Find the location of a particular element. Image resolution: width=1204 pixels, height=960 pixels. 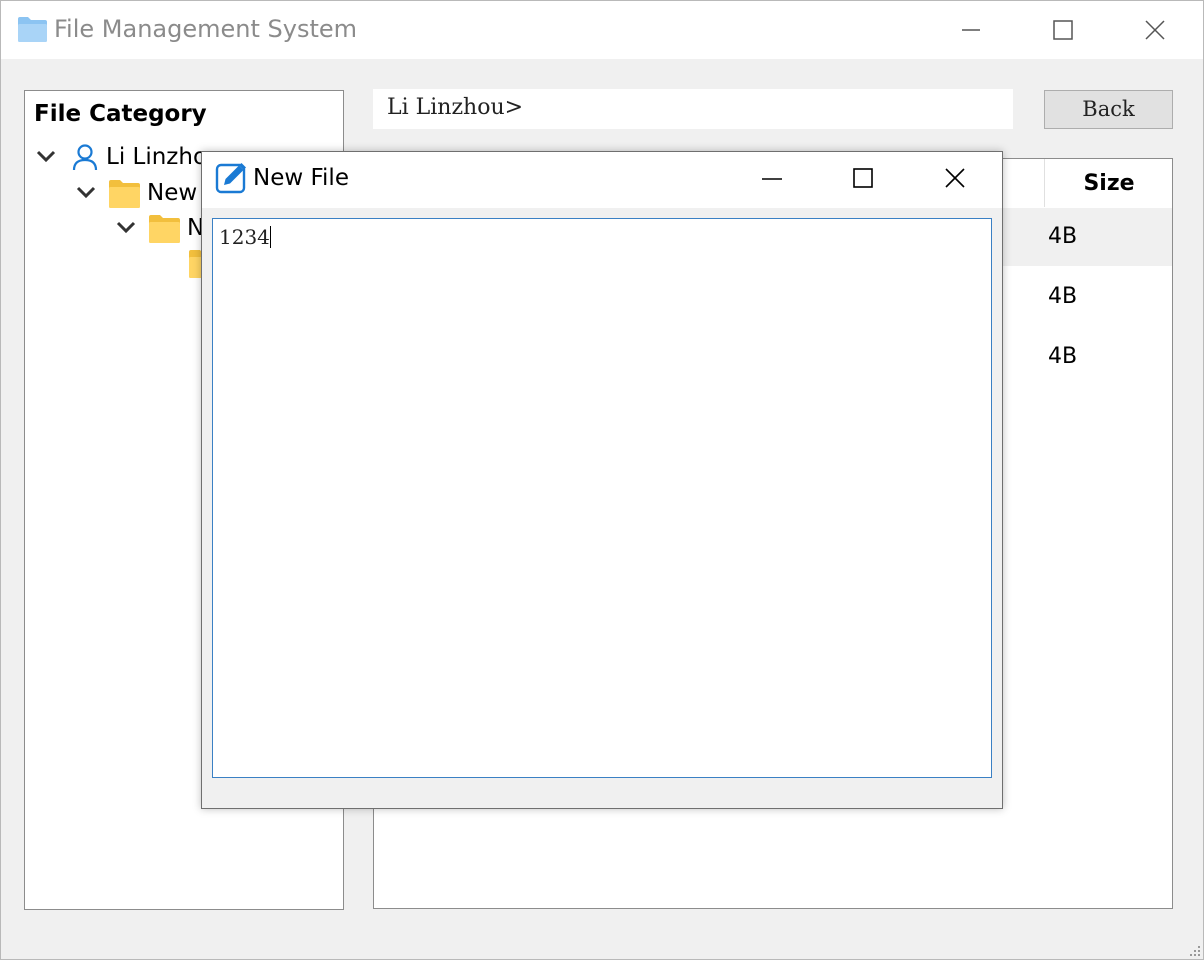

back-button: Back is located at coordinates (1108, 109).